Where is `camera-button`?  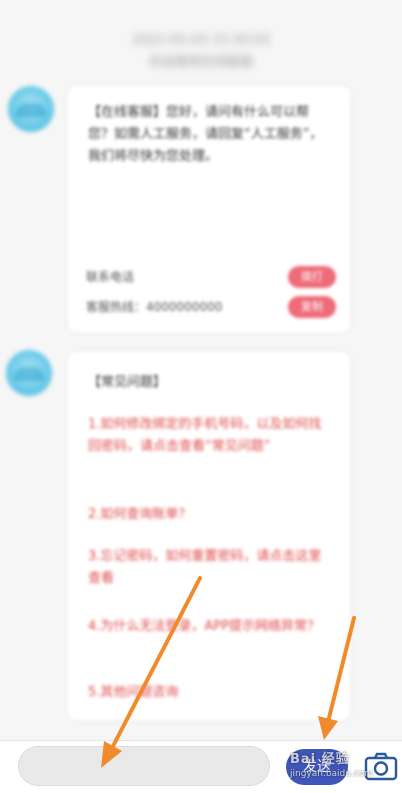
camera-button is located at coordinates (381, 766).